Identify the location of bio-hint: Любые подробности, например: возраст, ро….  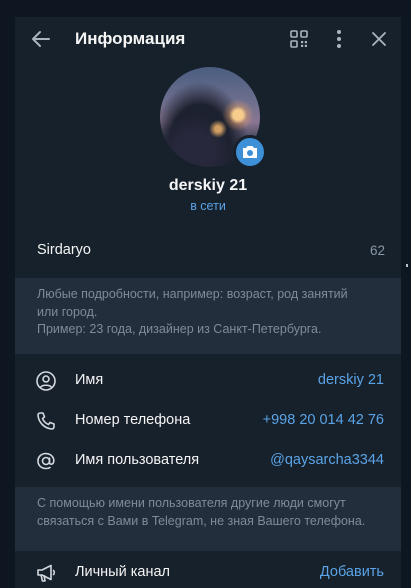
(208, 316).